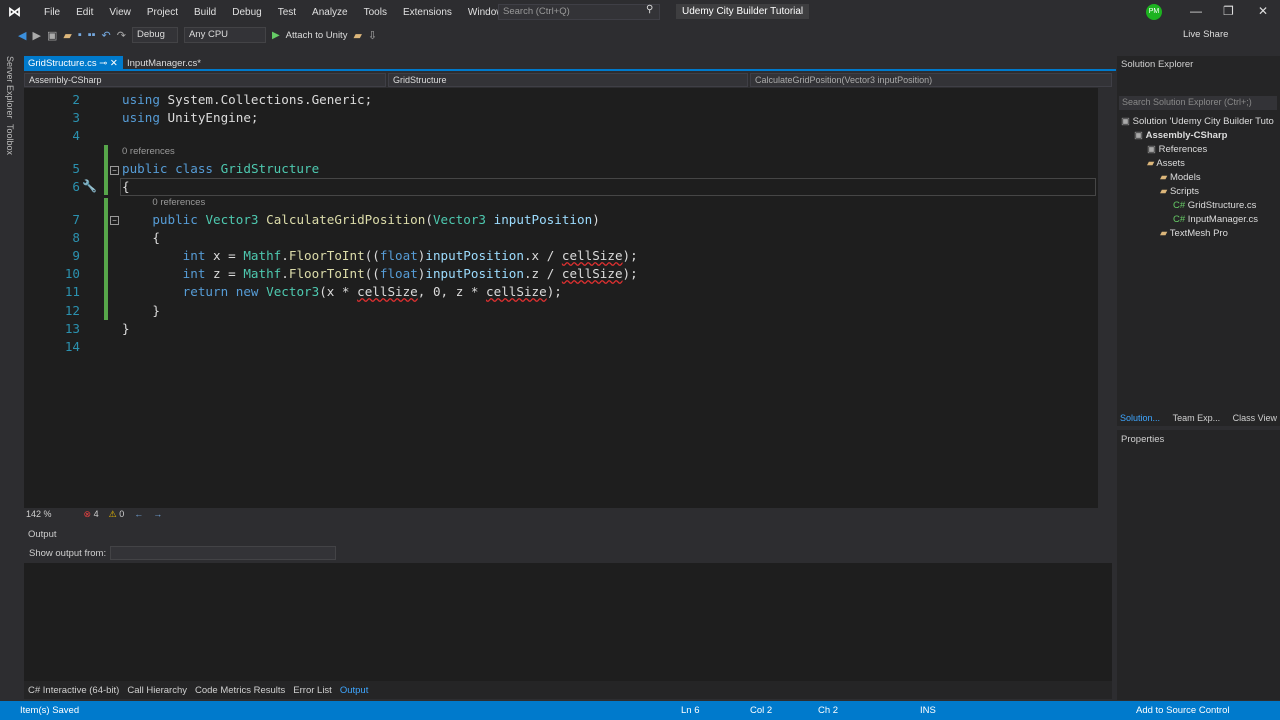 This screenshot has width=1280, height=720. Describe the element at coordinates (579, 12) in the screenshot. I see `search-input: Search (Ctrl+Q)` at that location.